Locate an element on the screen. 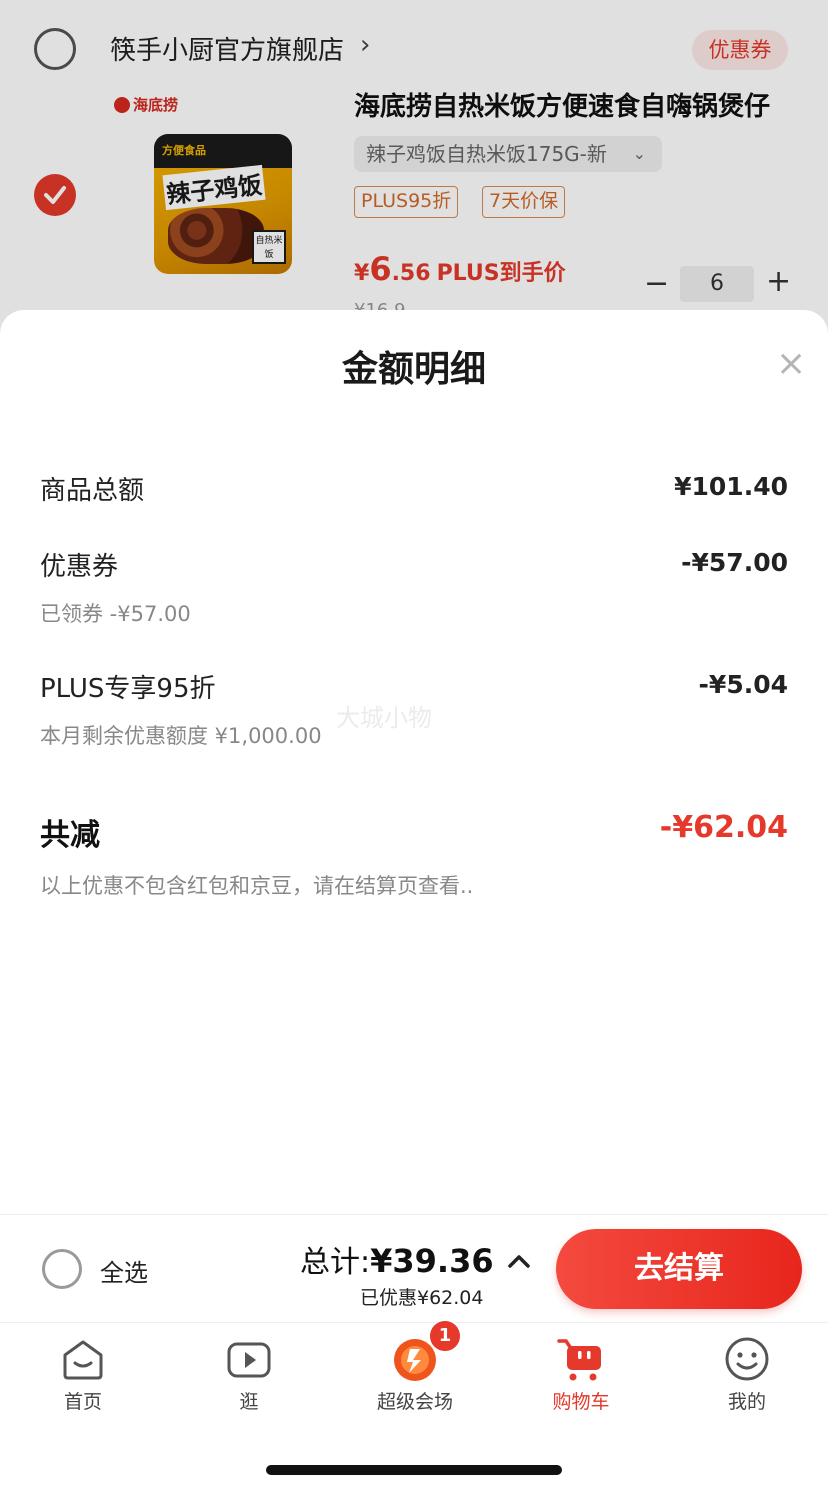 This screenshot has width=828, height=1491. tab-browse-label: 逛 is located at coordinates (249, 1402).